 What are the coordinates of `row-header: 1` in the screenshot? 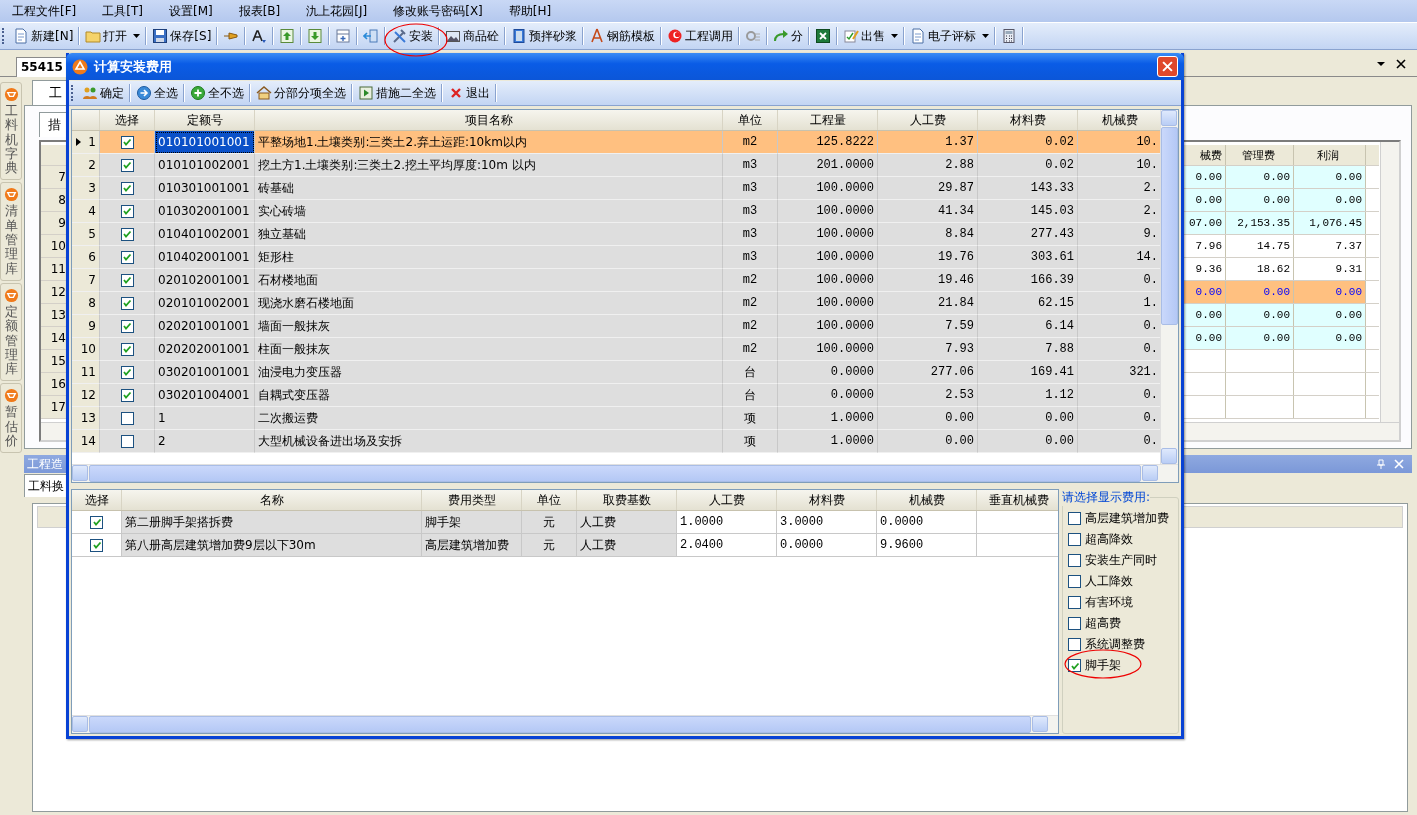 It's located at (86, 142).